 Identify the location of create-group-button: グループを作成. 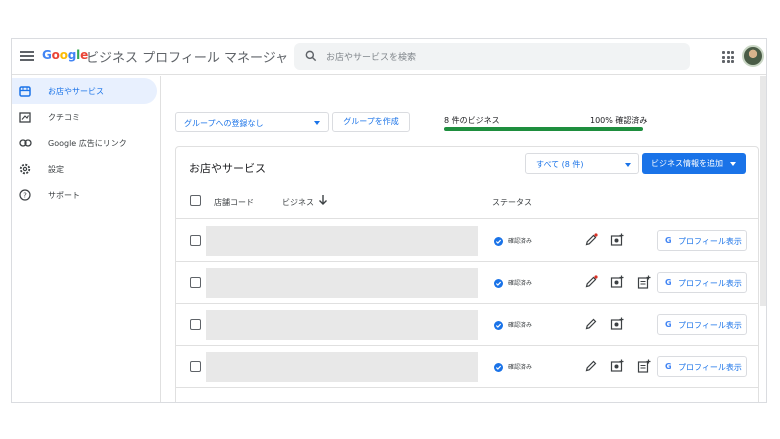
(371, 122).